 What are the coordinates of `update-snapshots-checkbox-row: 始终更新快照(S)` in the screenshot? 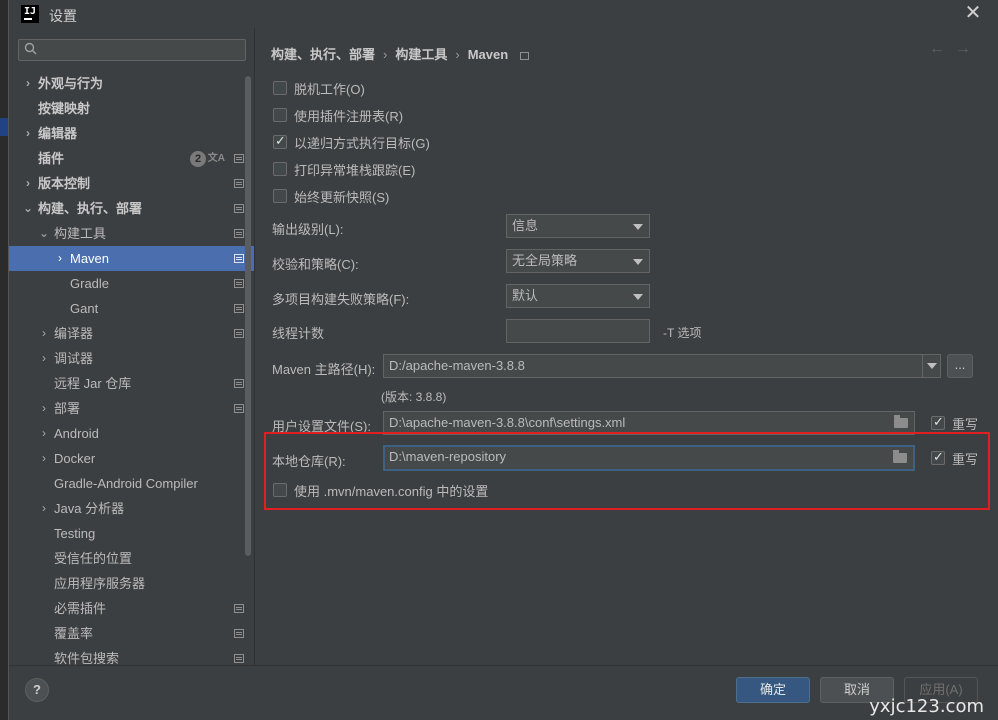 It's located at (331, 196).